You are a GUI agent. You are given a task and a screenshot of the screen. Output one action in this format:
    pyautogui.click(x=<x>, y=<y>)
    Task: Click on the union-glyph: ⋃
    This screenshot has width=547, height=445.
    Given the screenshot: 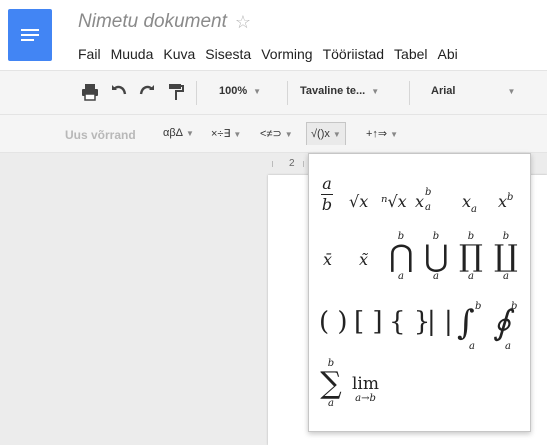 What is the action you would take?
    pyautogui.click(x=436, y=256)
    